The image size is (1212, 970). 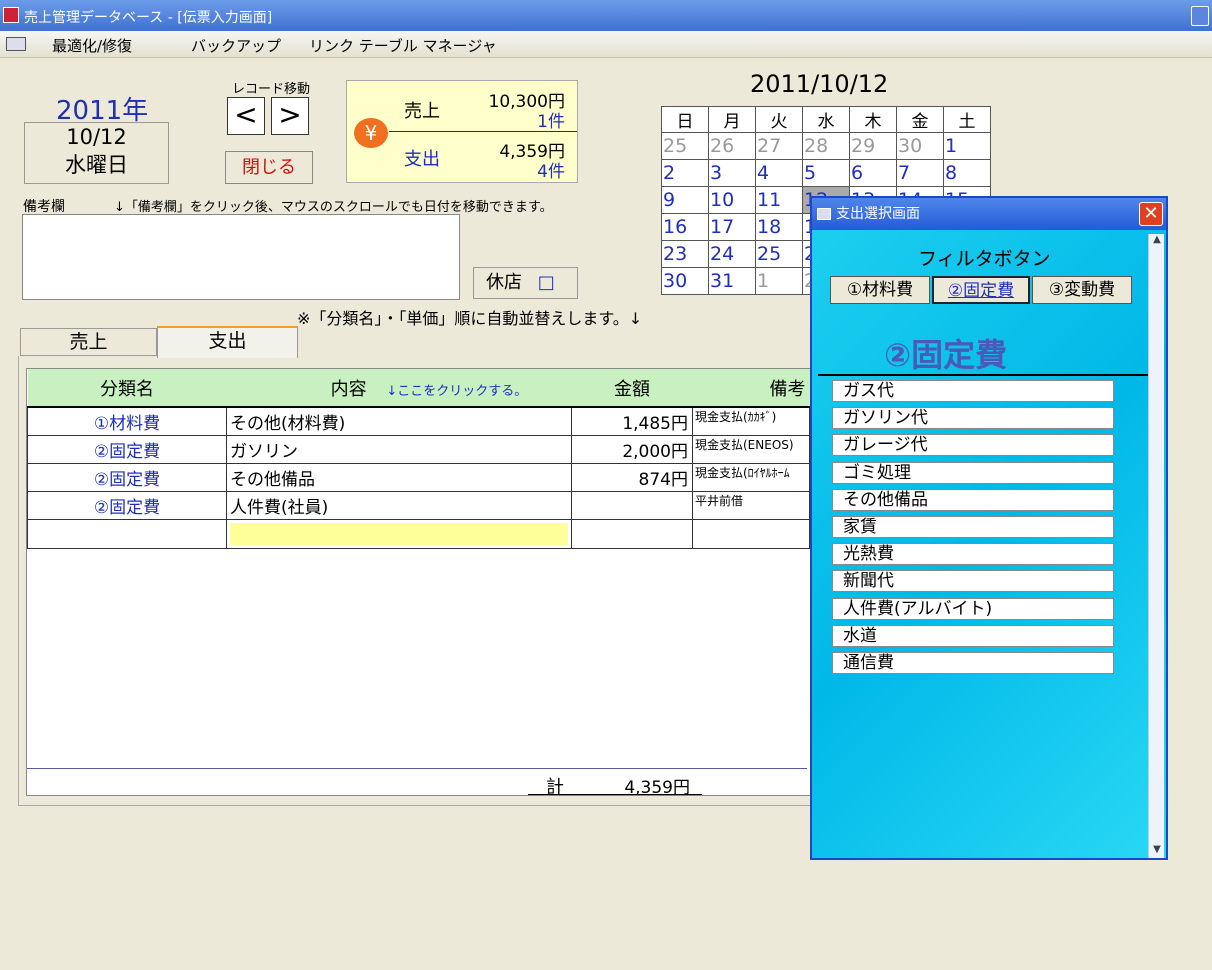 What do you see at coordinates (967, 173) in the screenshot?
I see `calendar-day: 8` at bounding box center [967, 173].